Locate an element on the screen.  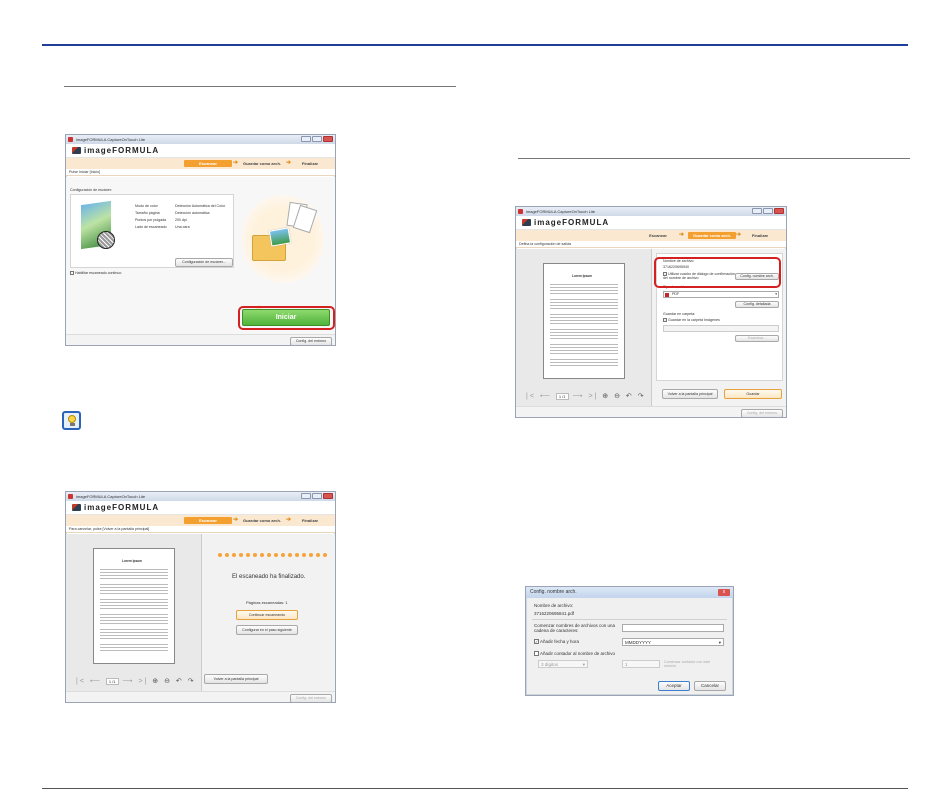
cancel-button: Cancelar is located at coordinates (710, 686).